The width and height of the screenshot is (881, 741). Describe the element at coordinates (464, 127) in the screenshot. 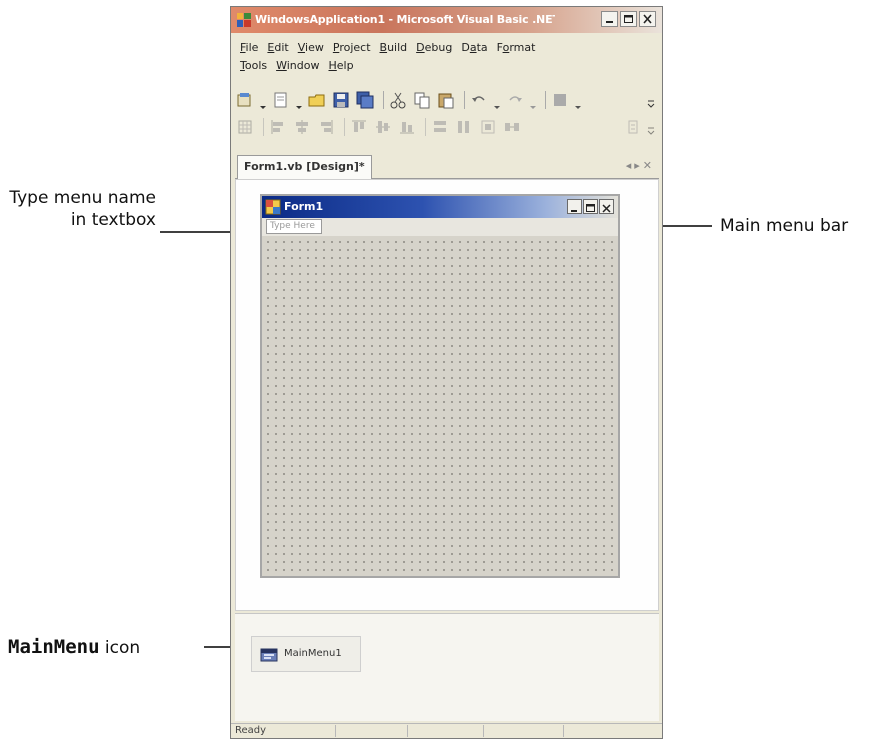

I see `make-same-height-icon` at that location.